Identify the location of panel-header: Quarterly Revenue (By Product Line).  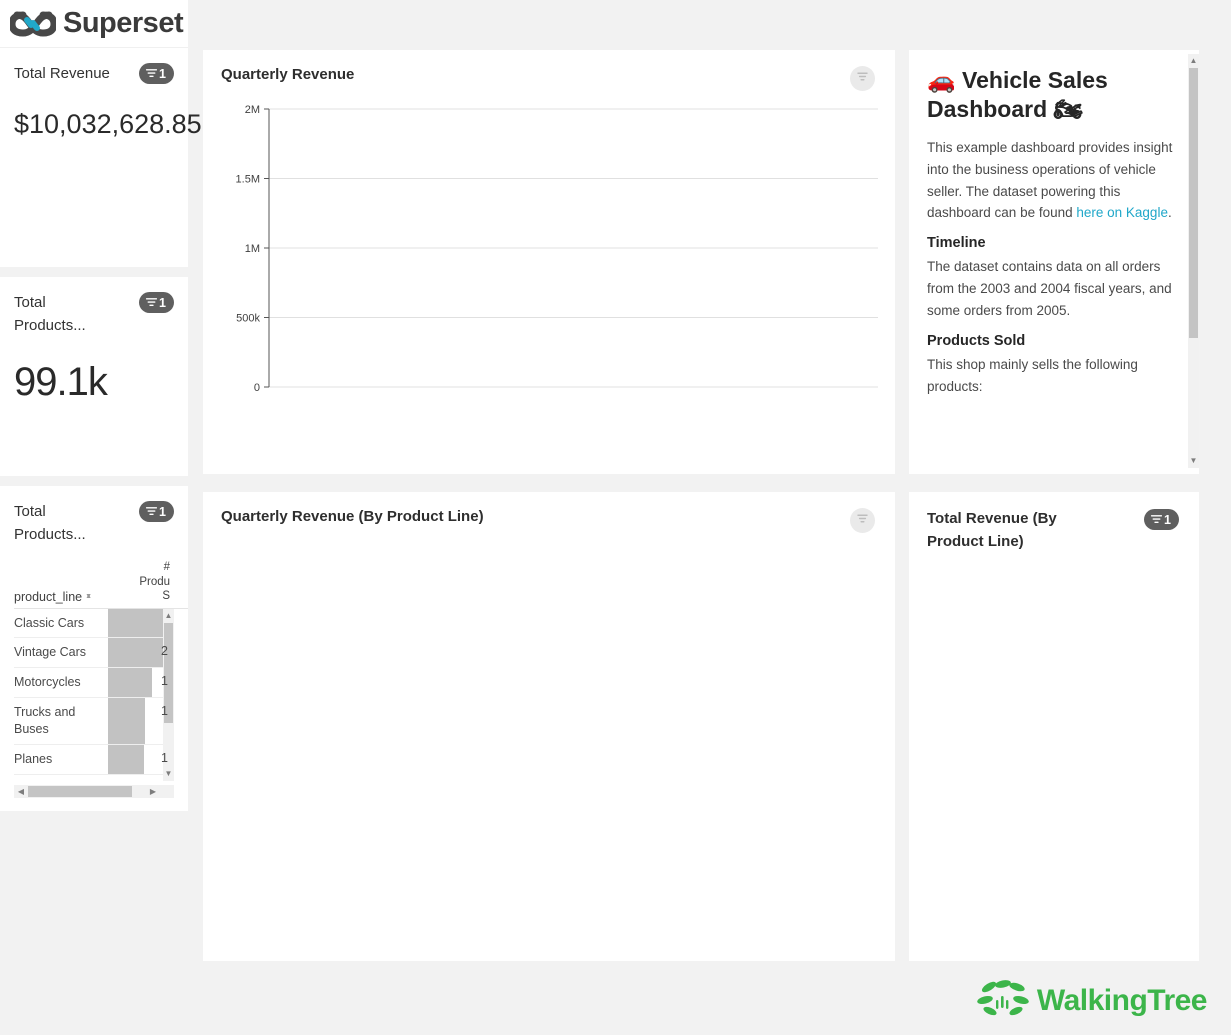
(549, 512).